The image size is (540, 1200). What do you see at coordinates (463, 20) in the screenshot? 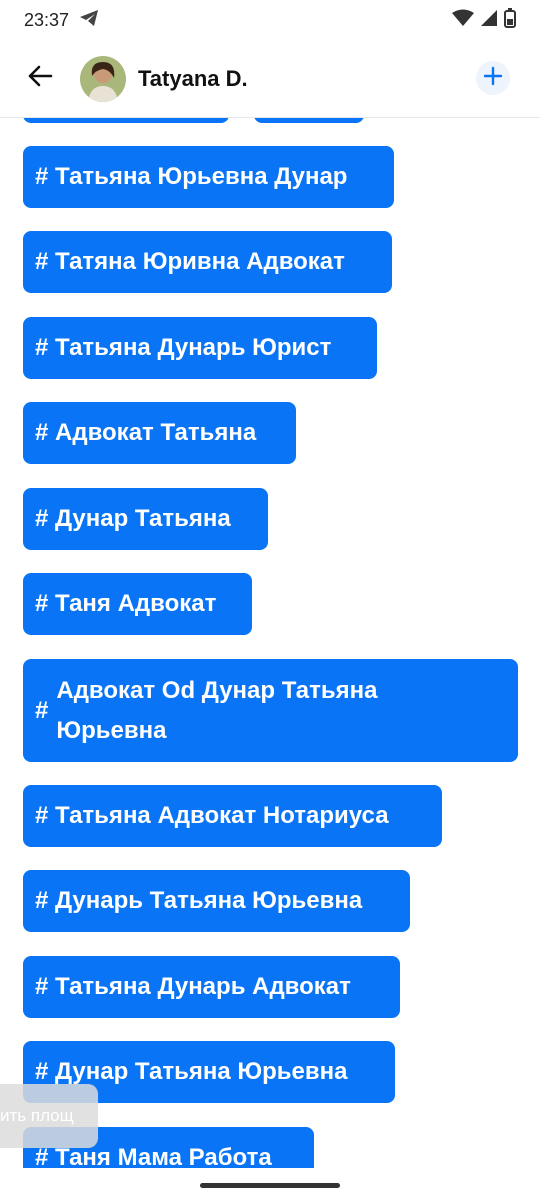
I see `wifi-icon` at bounding box center [463, 20].